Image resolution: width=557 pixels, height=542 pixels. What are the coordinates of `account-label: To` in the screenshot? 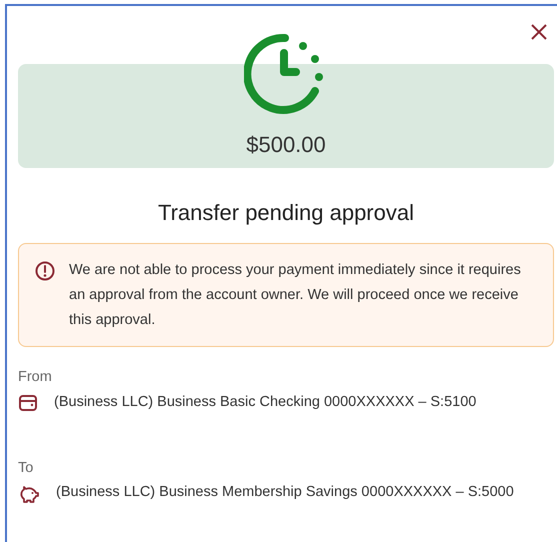 It's located at (26, 468).